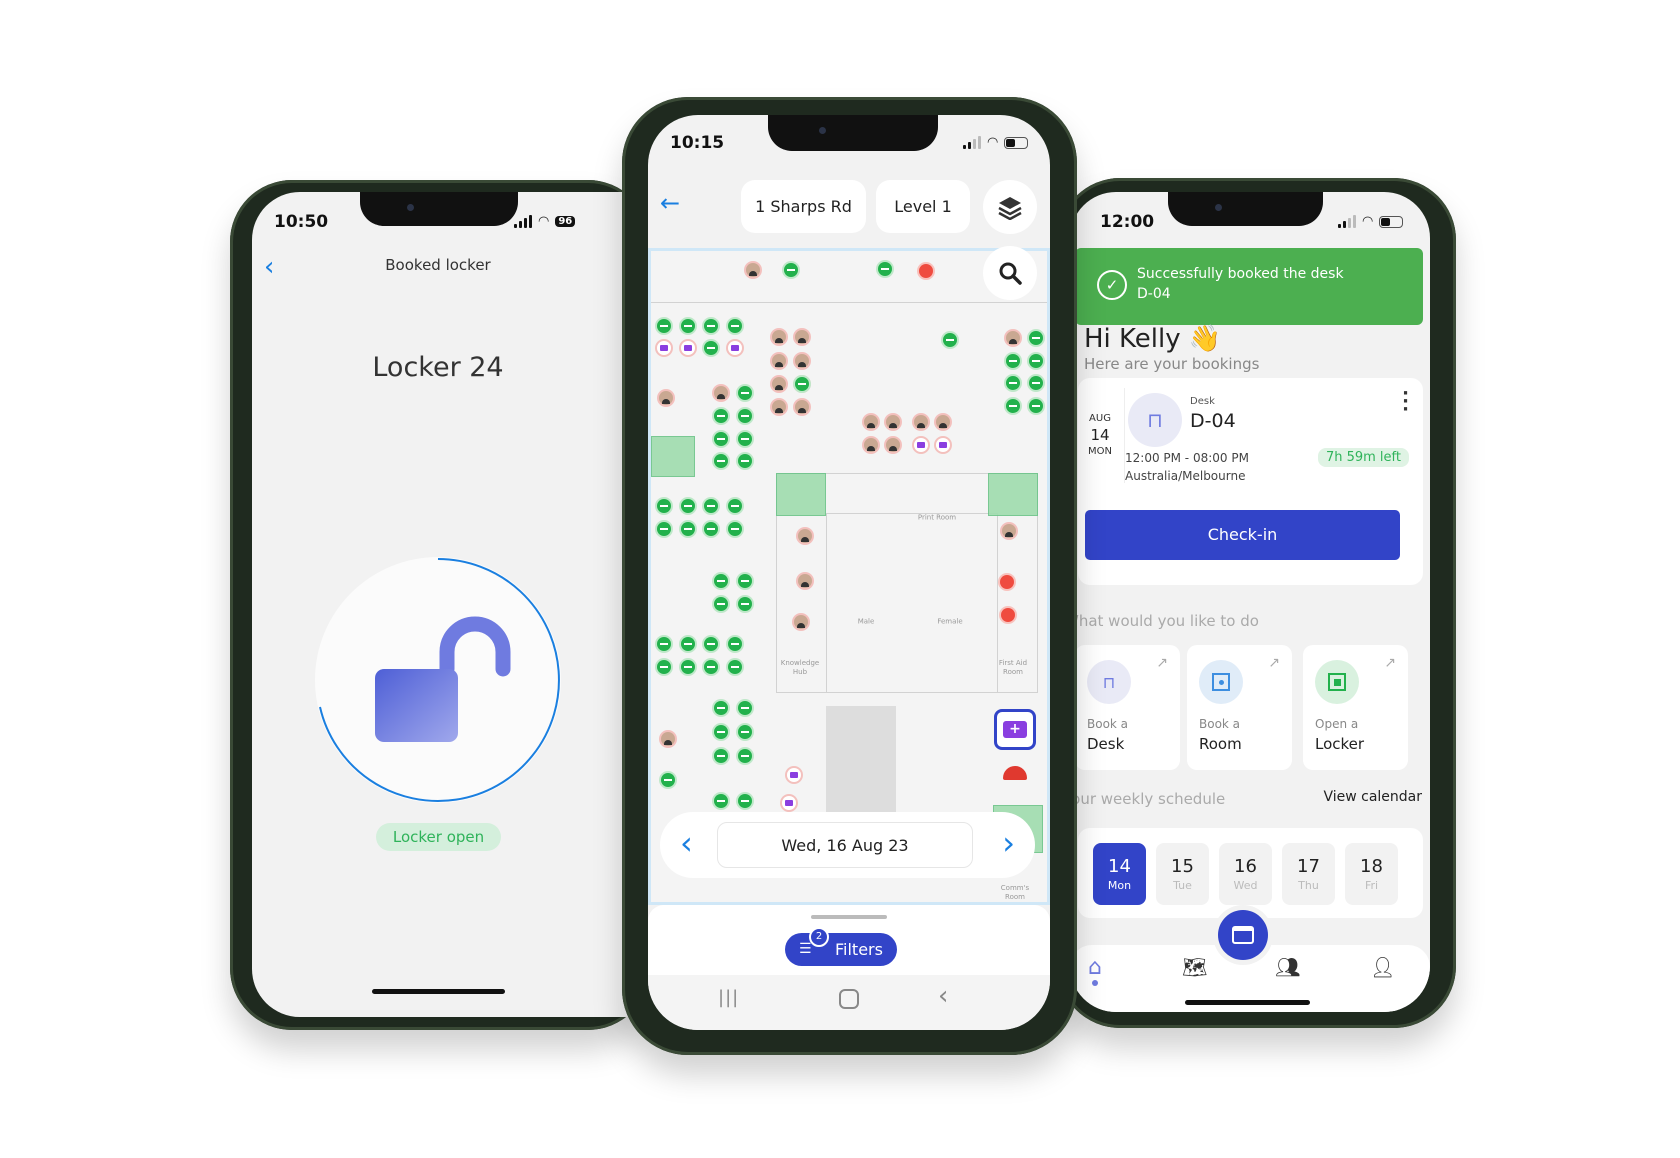  What do you see at coordinates (1194, 967) in the screenshot?
I see `nav-map: 🗺︎` at bounding box center [1194, 967].